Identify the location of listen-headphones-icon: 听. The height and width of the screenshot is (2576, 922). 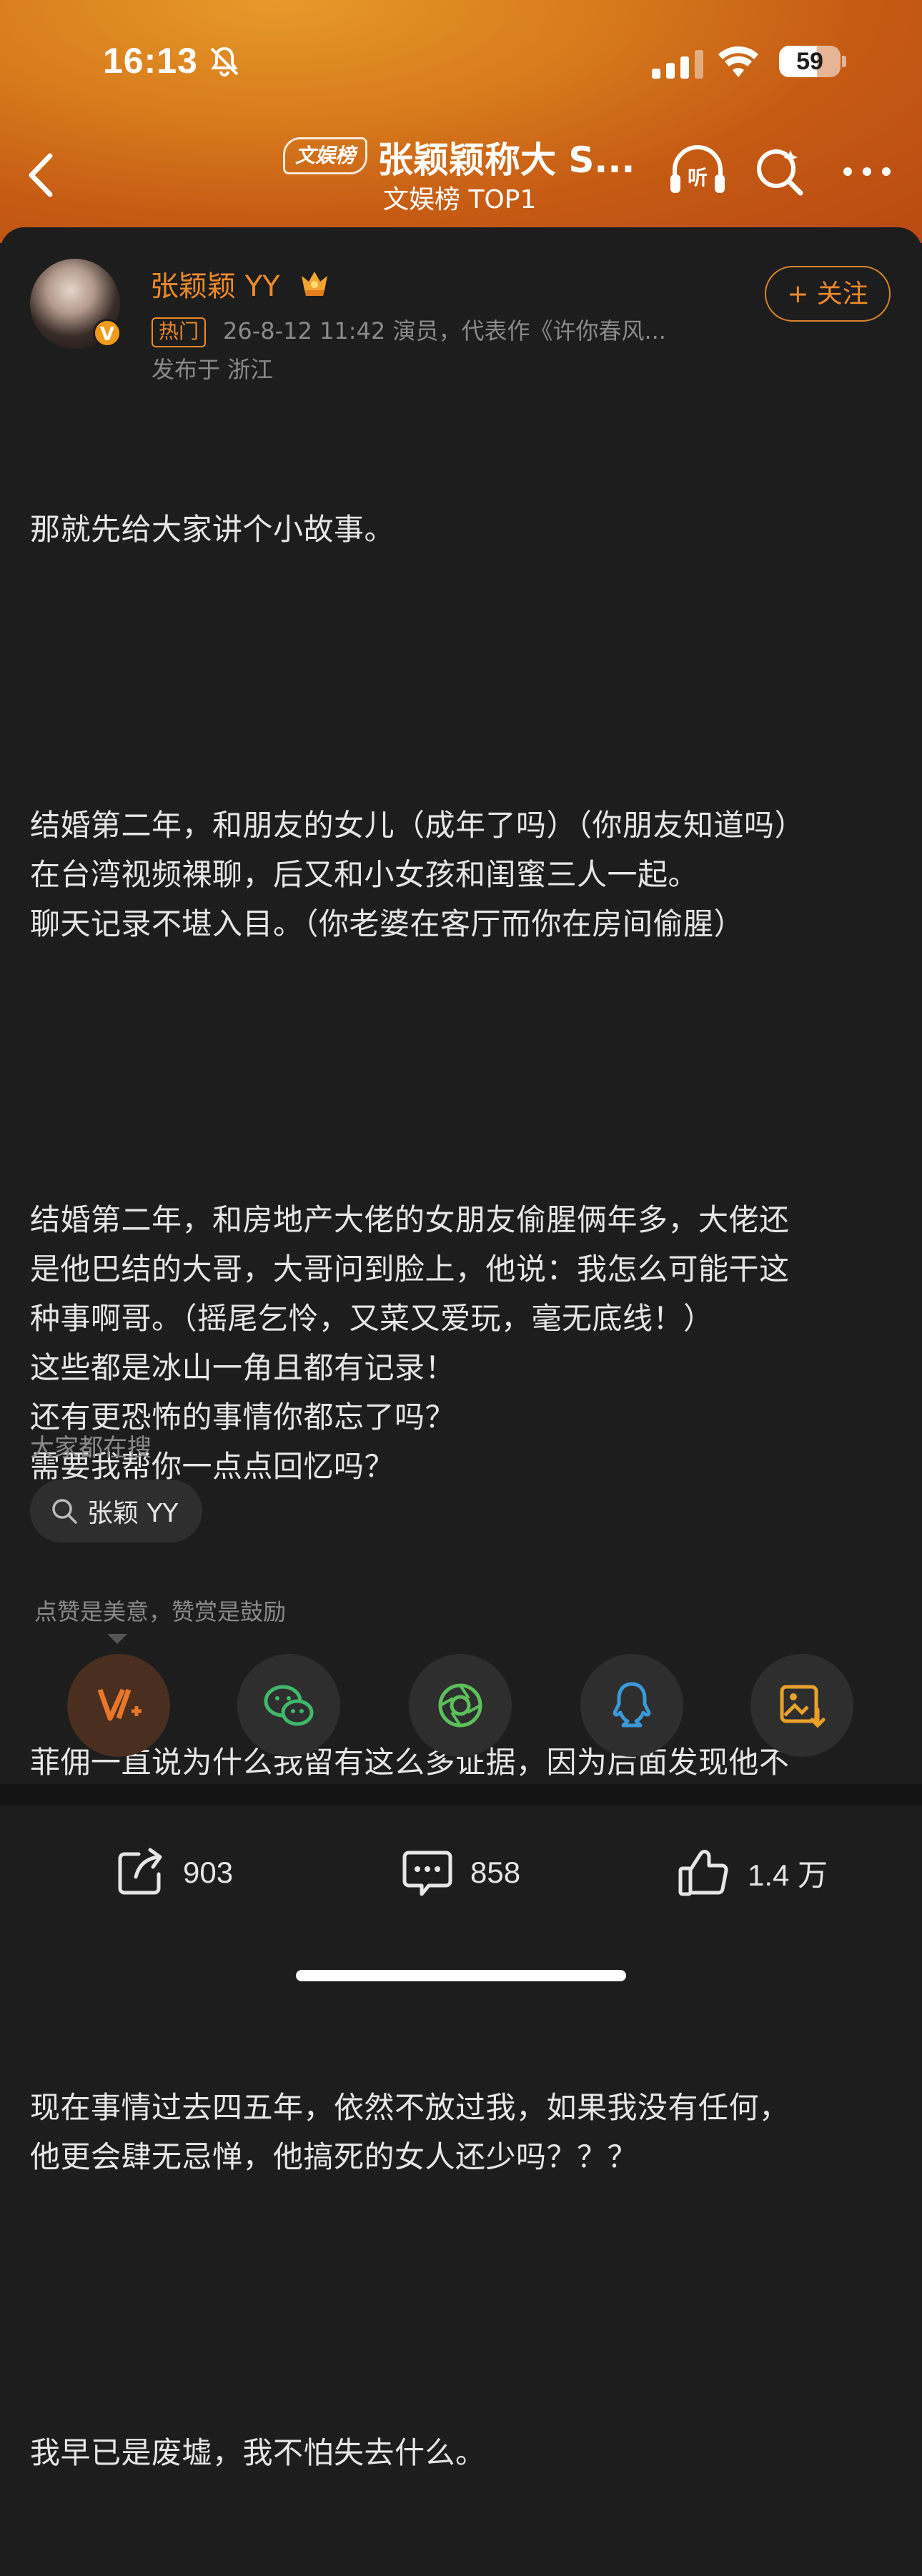
(698, 170).